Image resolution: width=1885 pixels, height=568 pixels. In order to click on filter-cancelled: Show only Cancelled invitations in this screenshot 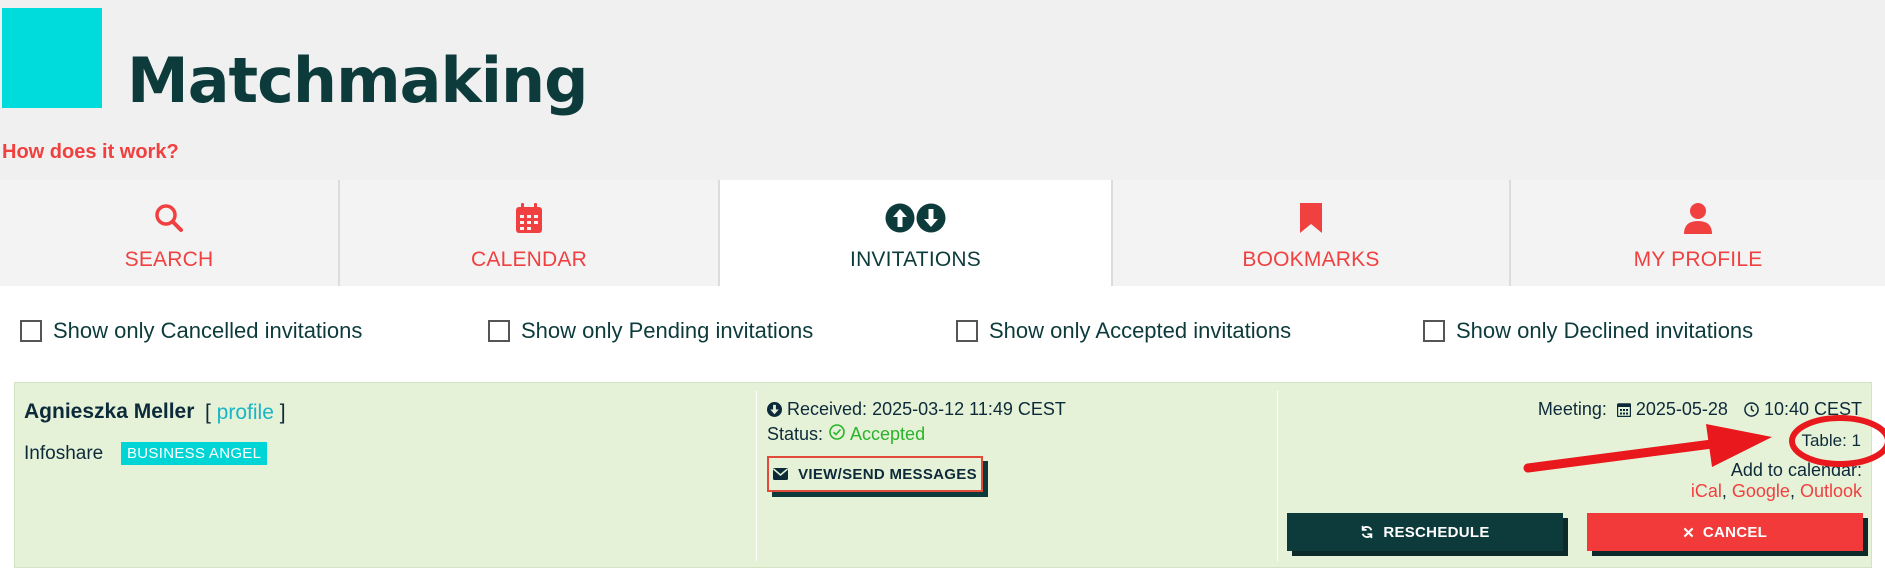, I will do `click(191, 331)`.